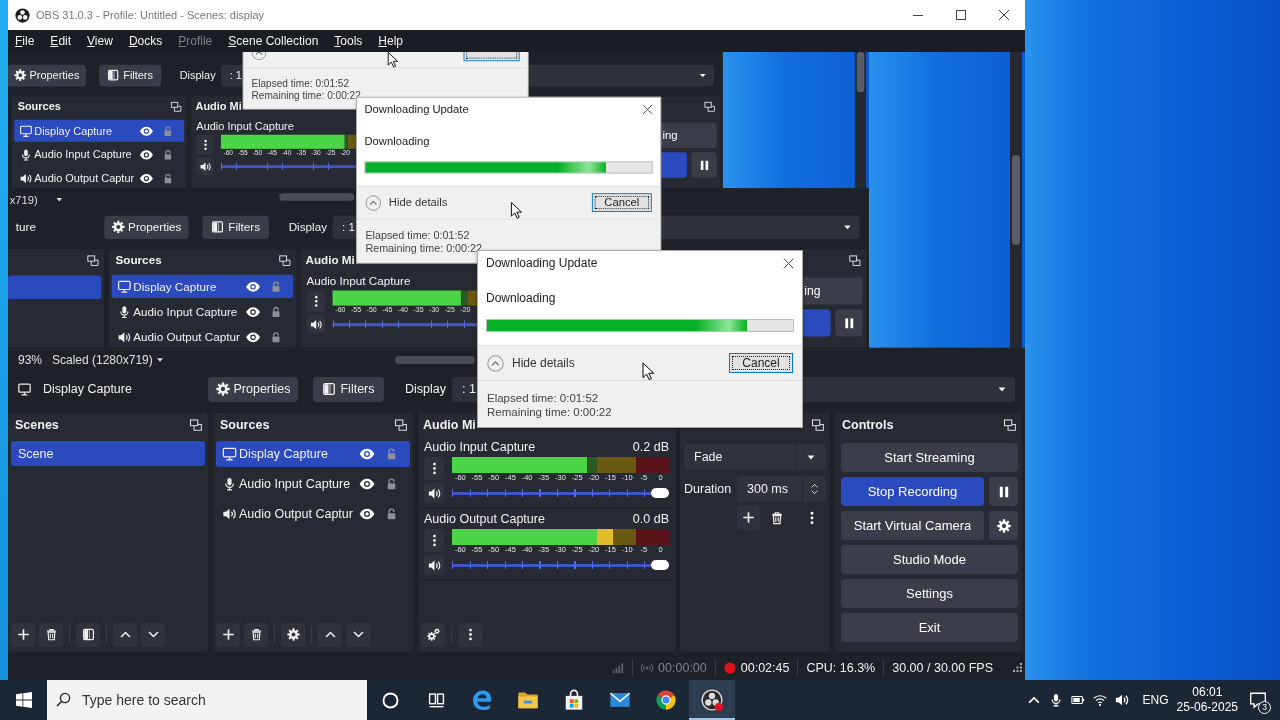  I want to click on volume-reading: 0.2 dB, so click(650, 446).